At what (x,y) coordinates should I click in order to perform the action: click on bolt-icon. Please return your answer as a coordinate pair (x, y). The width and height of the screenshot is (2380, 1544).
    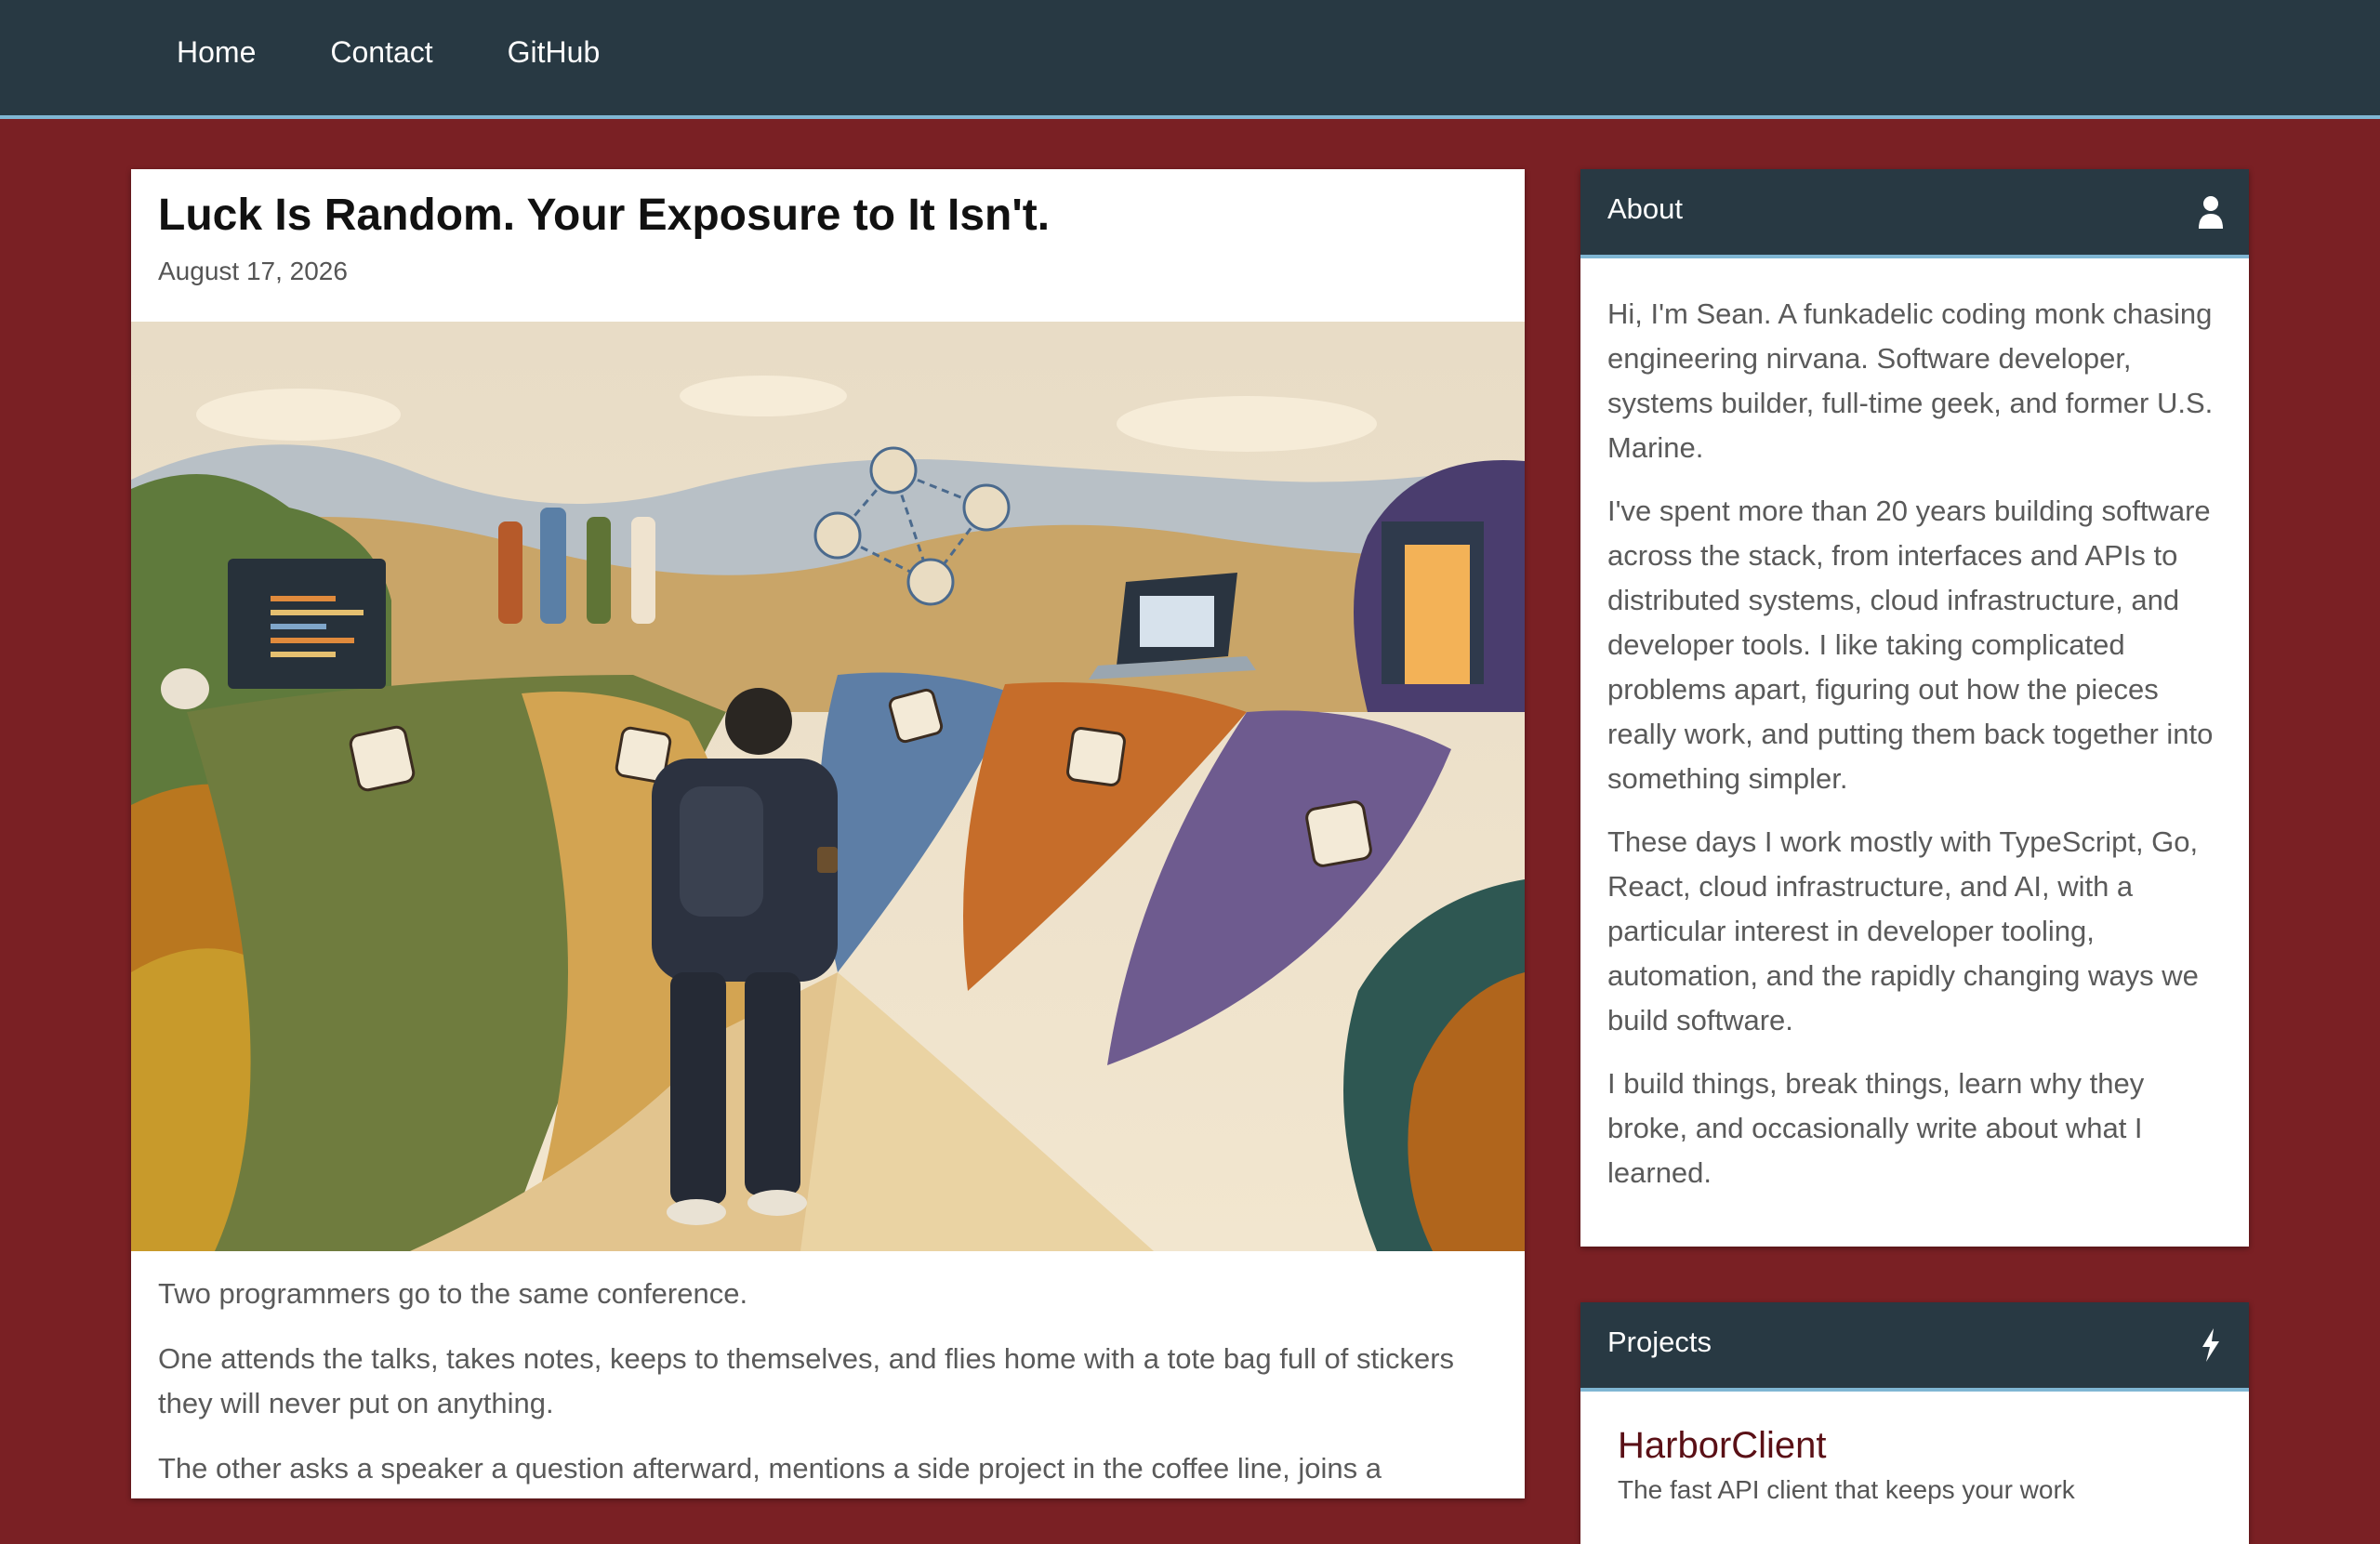
    Looking at the image, I should click on (2210, 1345).